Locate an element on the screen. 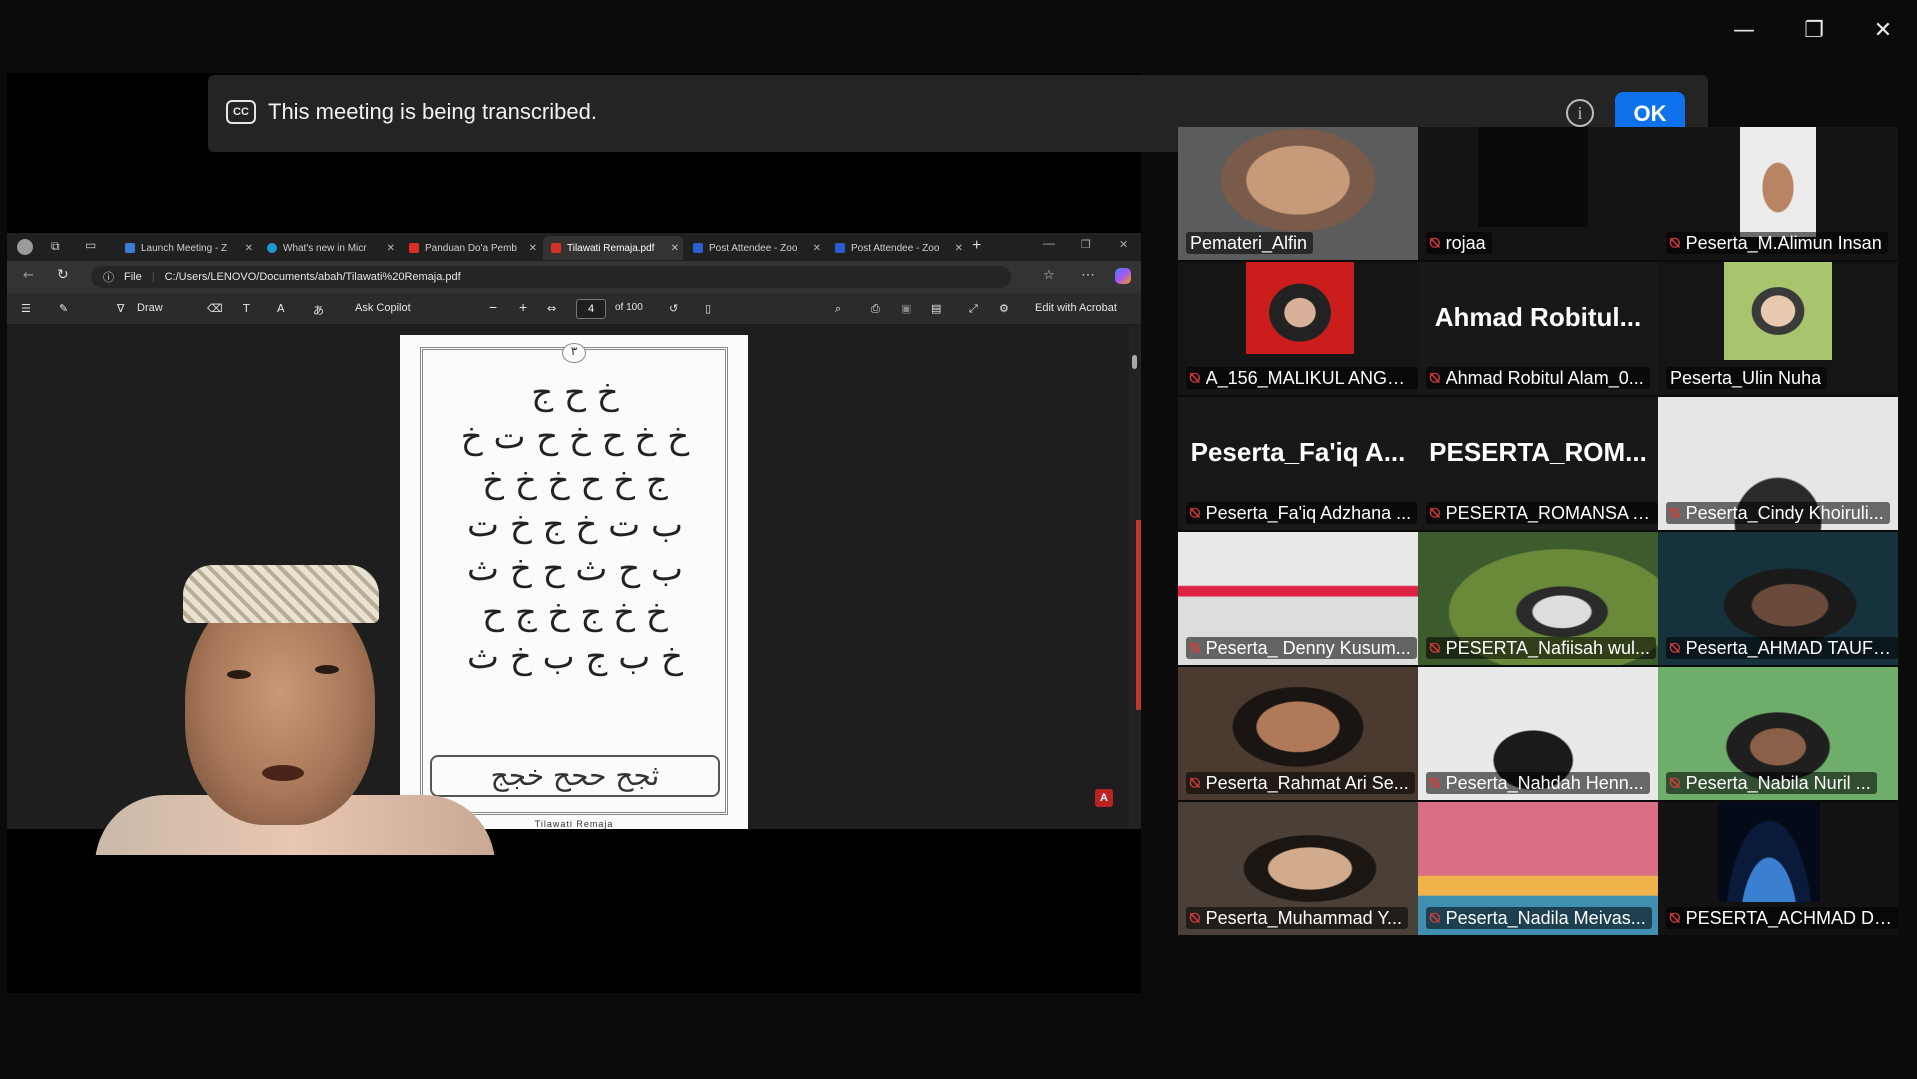 This screenshot has width=1917, height=1079. participant-tile: Pemateri_Alfin is located at coordinates (1298, 193).